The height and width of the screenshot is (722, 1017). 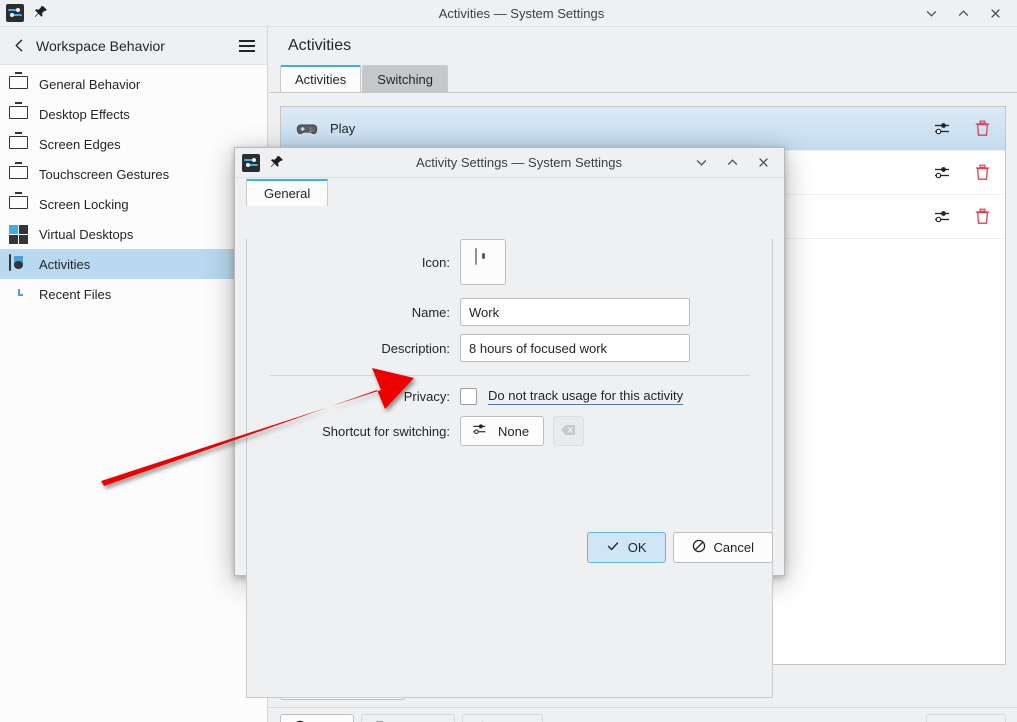 I want to click on shortcut-button: None, so click(x=502, y=431).